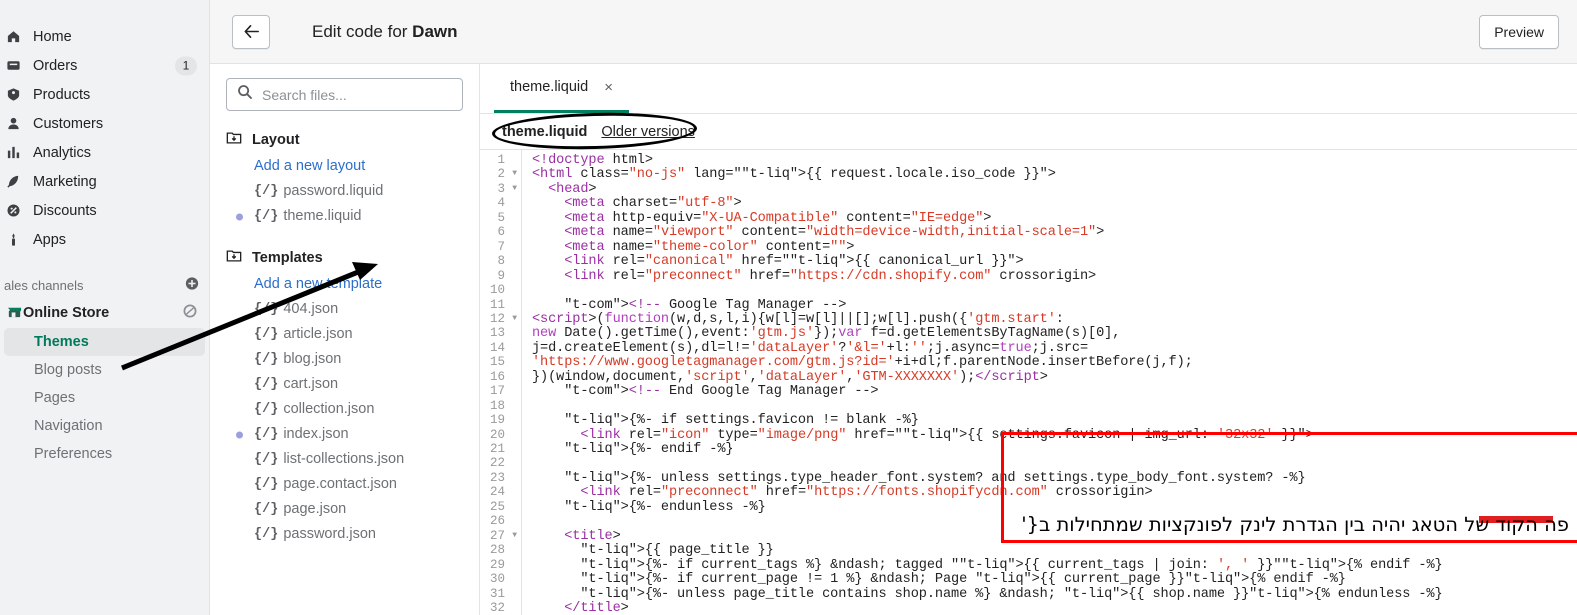 Image resolution: width=1577 pixels, height=615 pixels. I want to click on liquid-file-icon: {/}, so click(266, 534).